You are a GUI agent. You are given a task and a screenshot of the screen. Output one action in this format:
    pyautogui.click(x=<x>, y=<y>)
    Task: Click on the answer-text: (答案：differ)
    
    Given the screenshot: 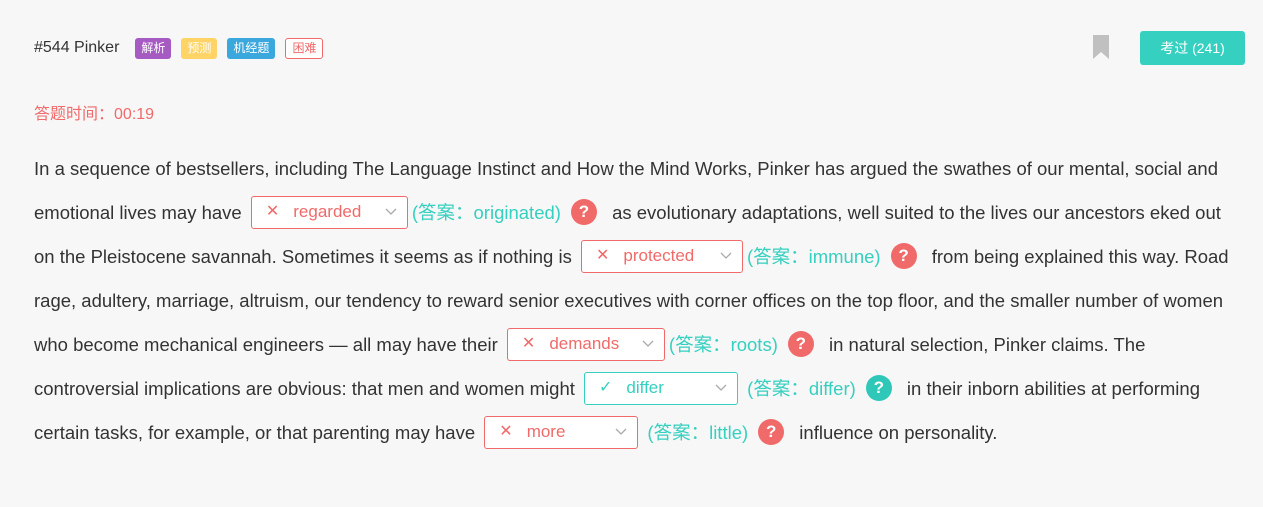 What is the action you would take?
    pyautogui.click(x=801, y=388)
    